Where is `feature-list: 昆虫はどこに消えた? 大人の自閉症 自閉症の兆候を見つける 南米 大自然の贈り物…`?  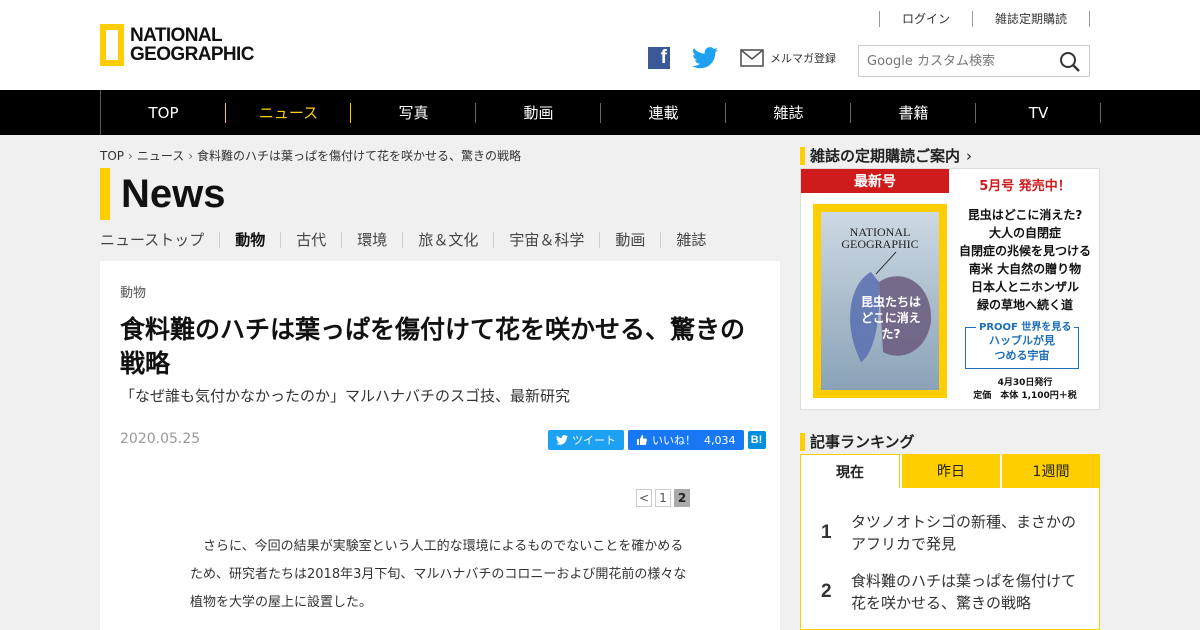
feature-list: 昆虫はどこに消えた? 大人の自閉症 自閉症の兆候を見つける 南米 大自然の贈り物… is located at coordinates (1024, 260).